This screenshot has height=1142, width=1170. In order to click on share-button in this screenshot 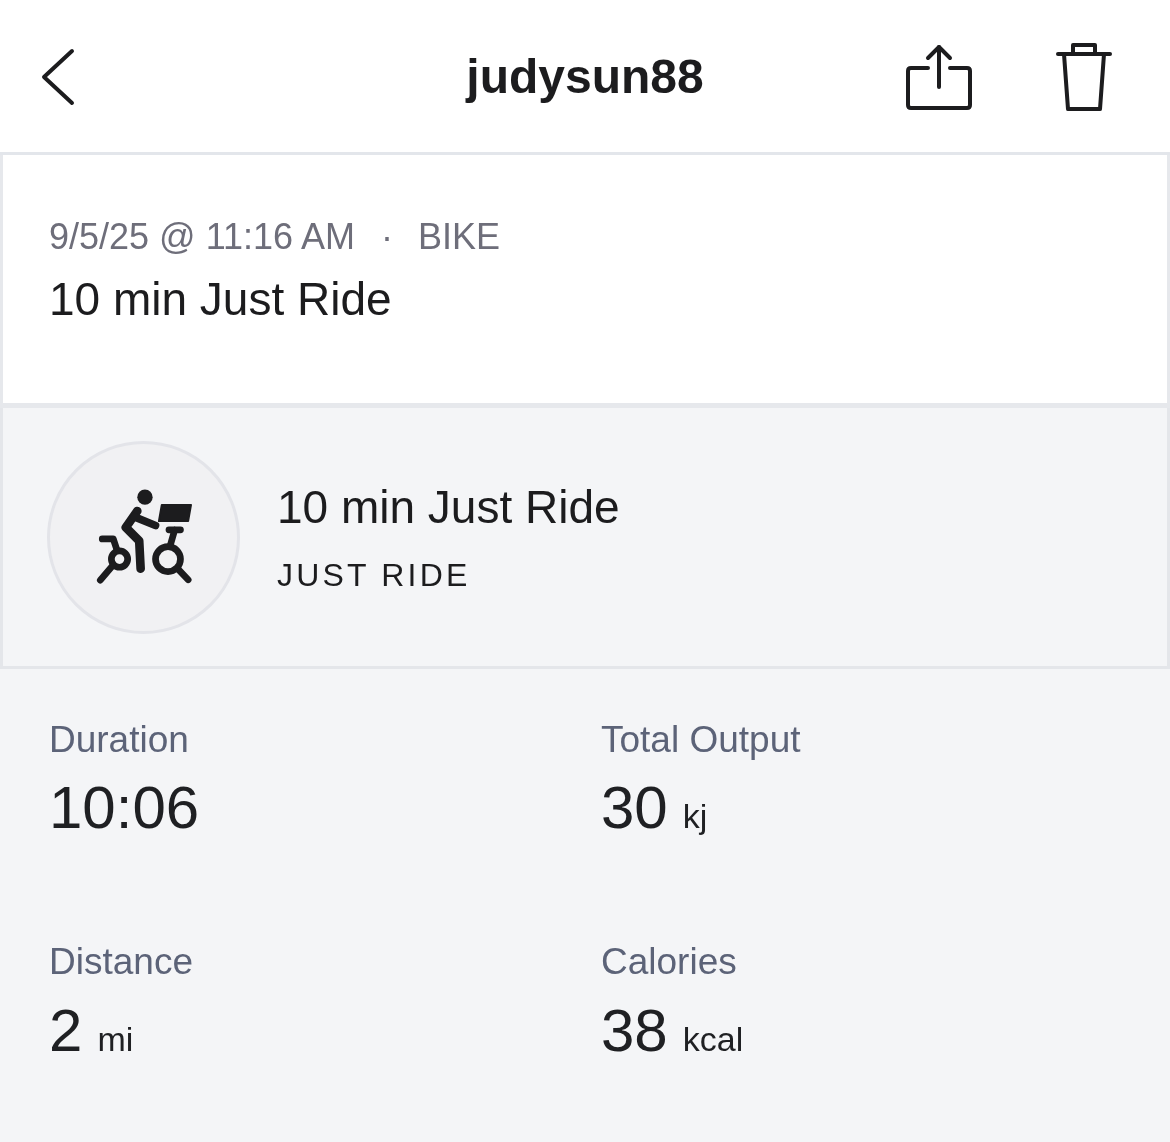, I will do `click(939, 77)`.